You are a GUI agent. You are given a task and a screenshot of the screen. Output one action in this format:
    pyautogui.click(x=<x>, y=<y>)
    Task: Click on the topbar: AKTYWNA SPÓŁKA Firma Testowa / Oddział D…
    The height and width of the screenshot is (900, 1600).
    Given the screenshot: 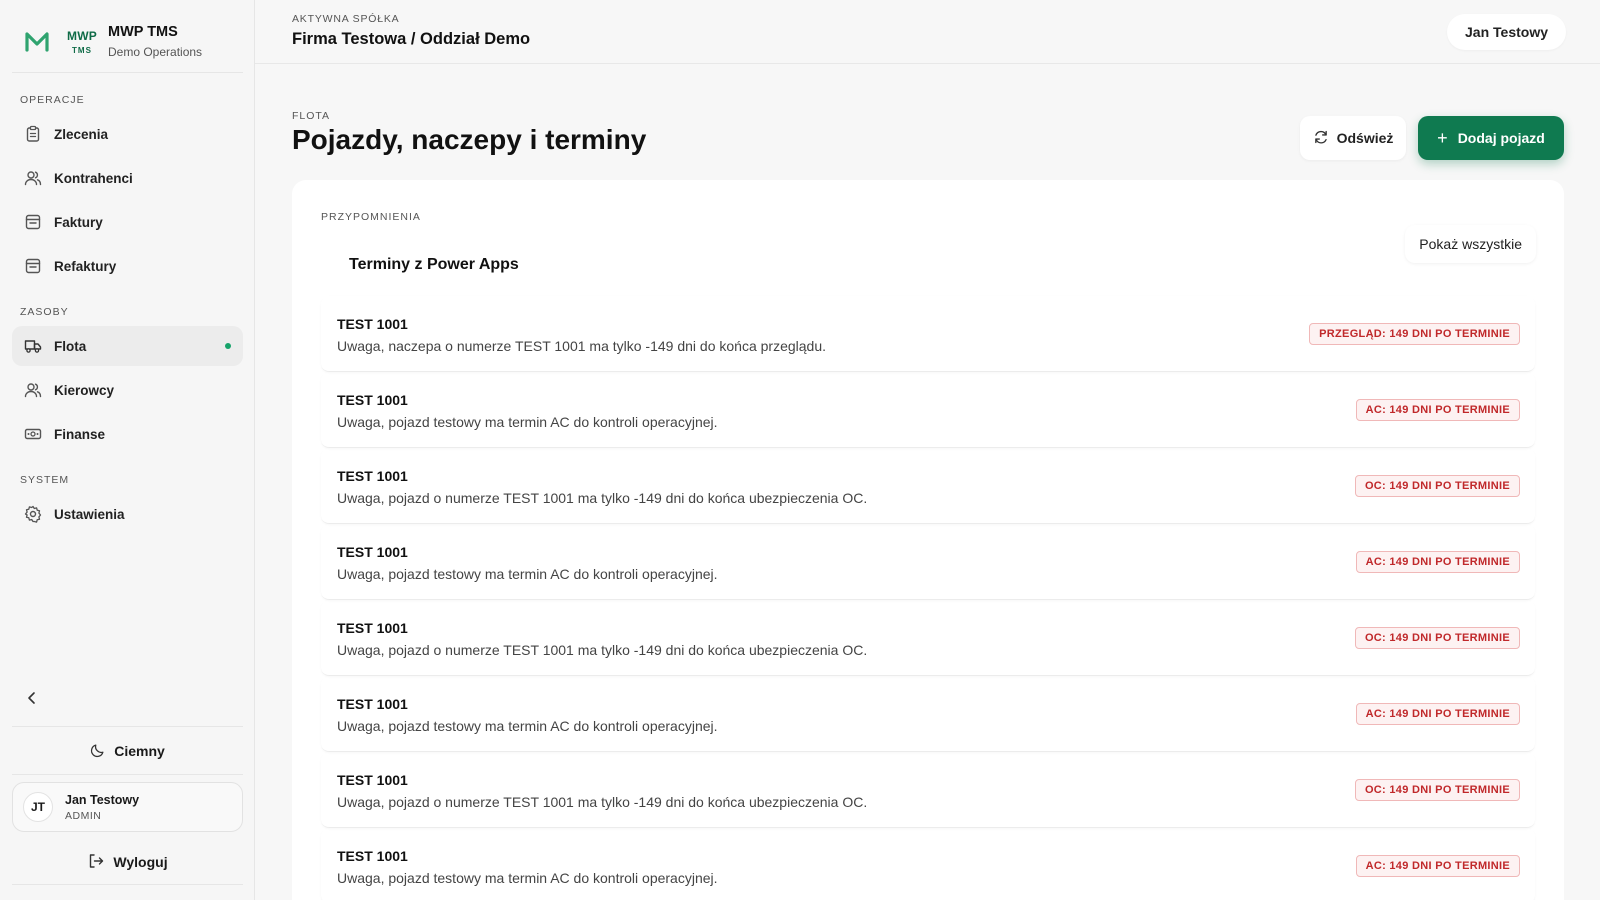 What is the action you would take?
    pyautogui.click(x=927, y=32)
    